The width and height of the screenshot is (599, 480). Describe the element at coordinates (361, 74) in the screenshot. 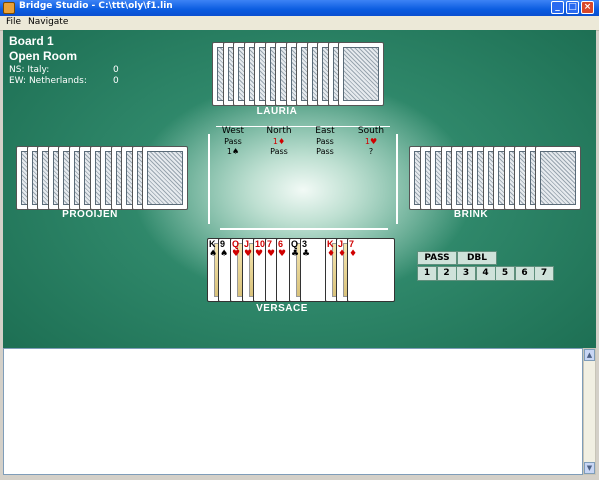

I see `north-card-back` at that location.